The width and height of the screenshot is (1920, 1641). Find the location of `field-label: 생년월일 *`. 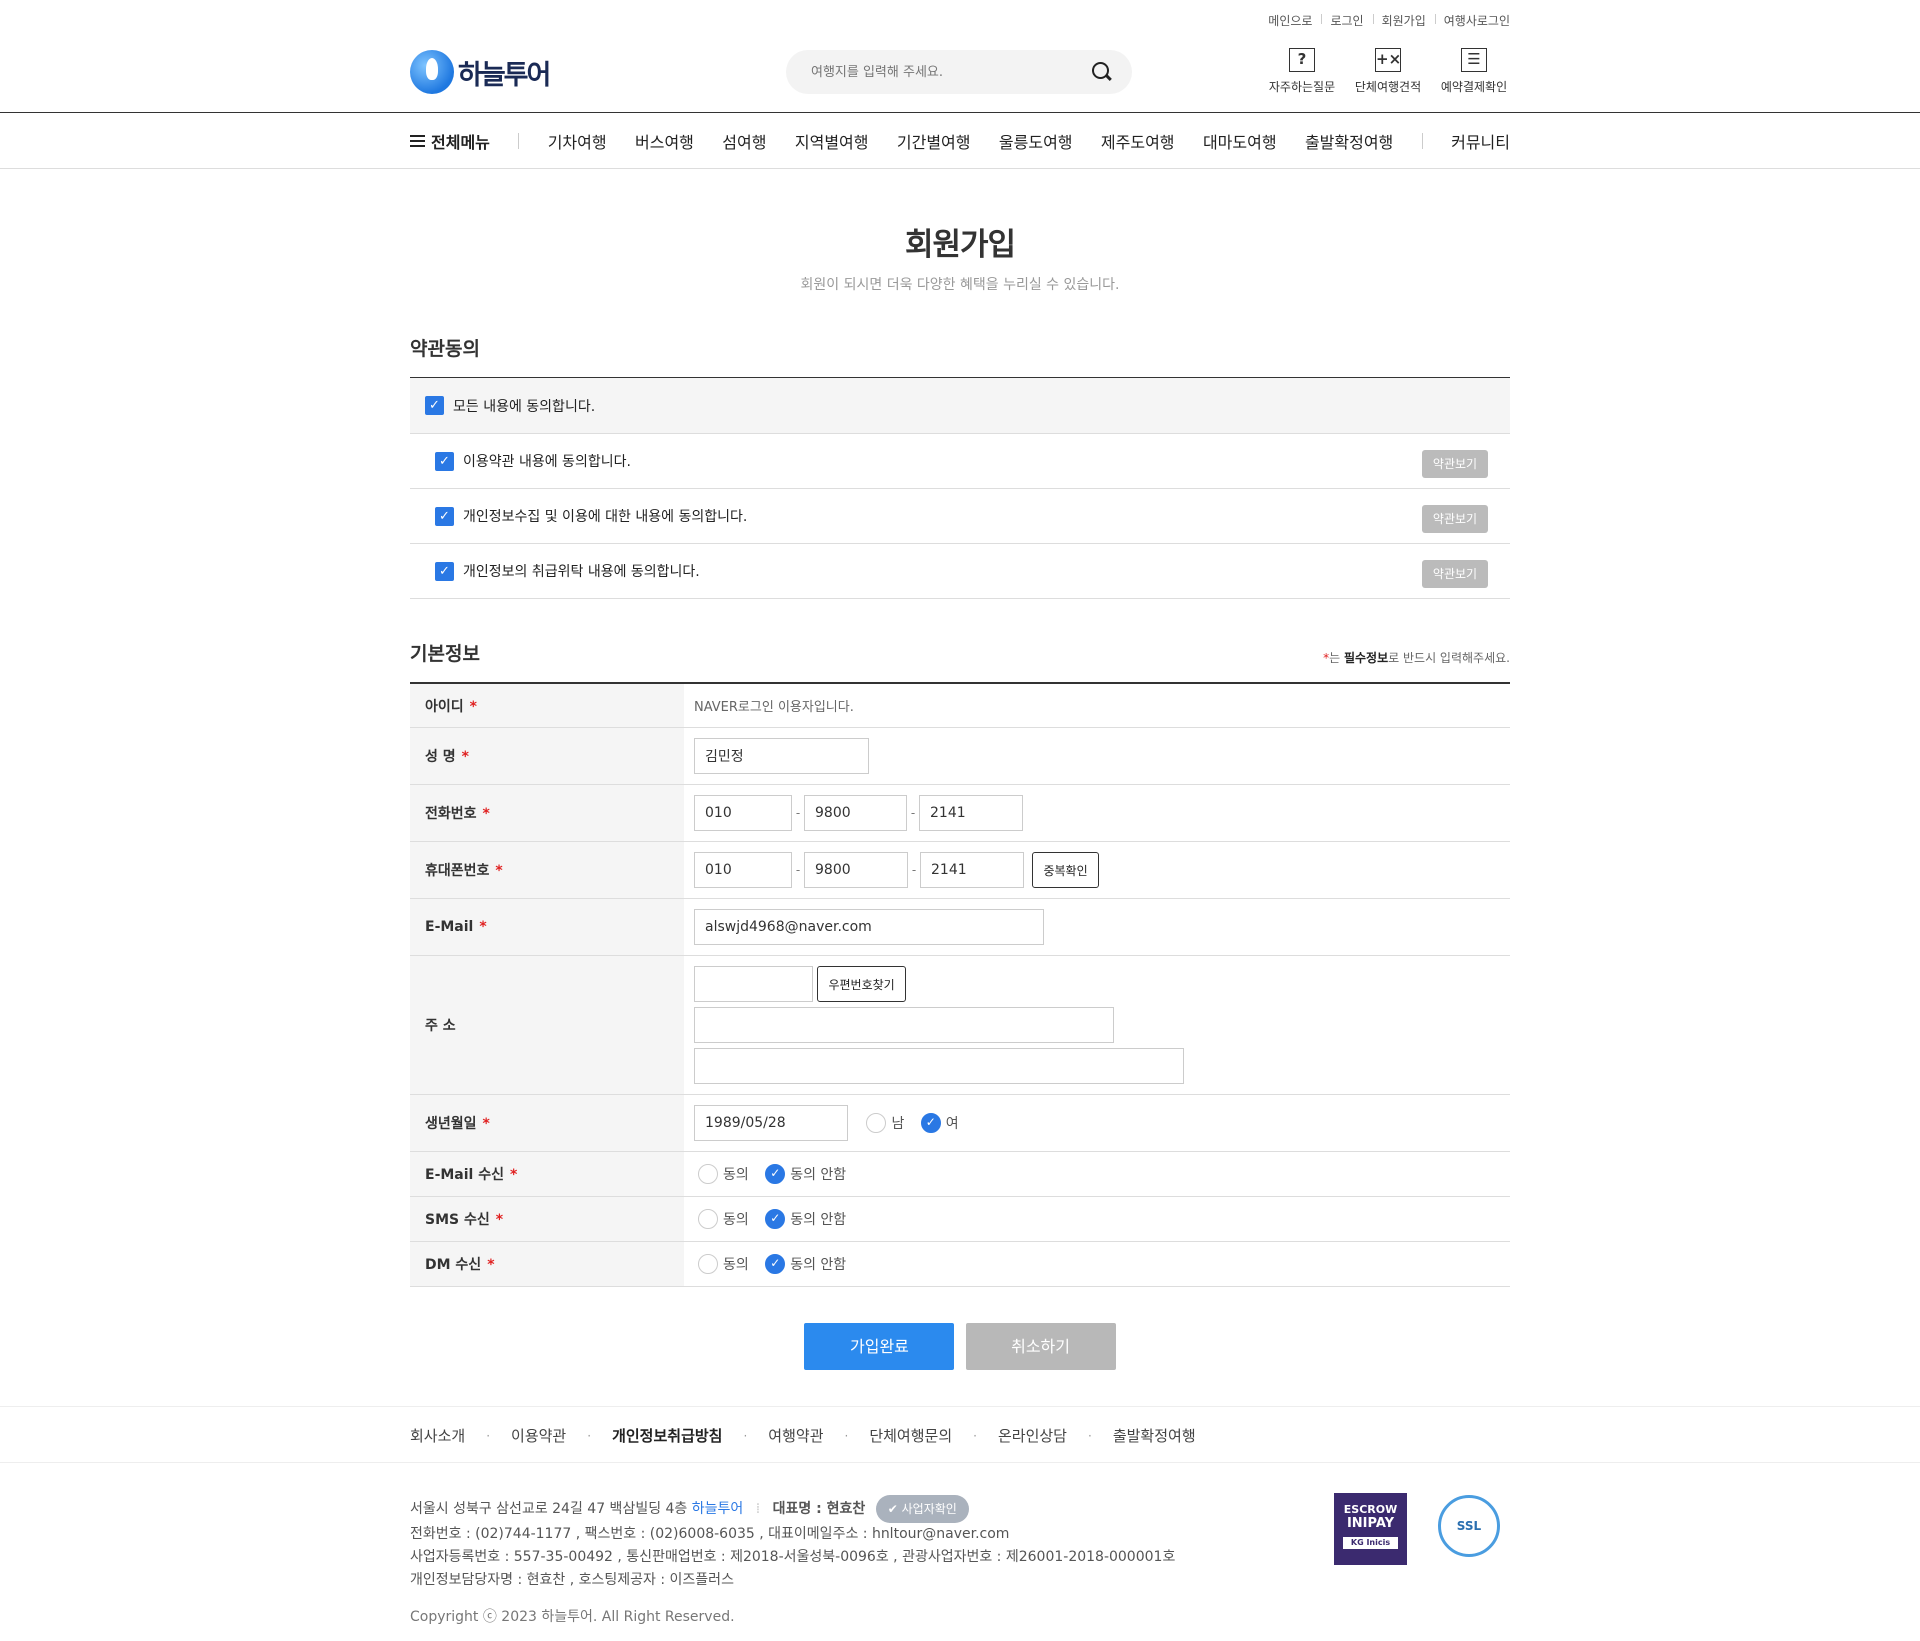

field-label: 생년월일 * is located at coordinates (547, 1123).